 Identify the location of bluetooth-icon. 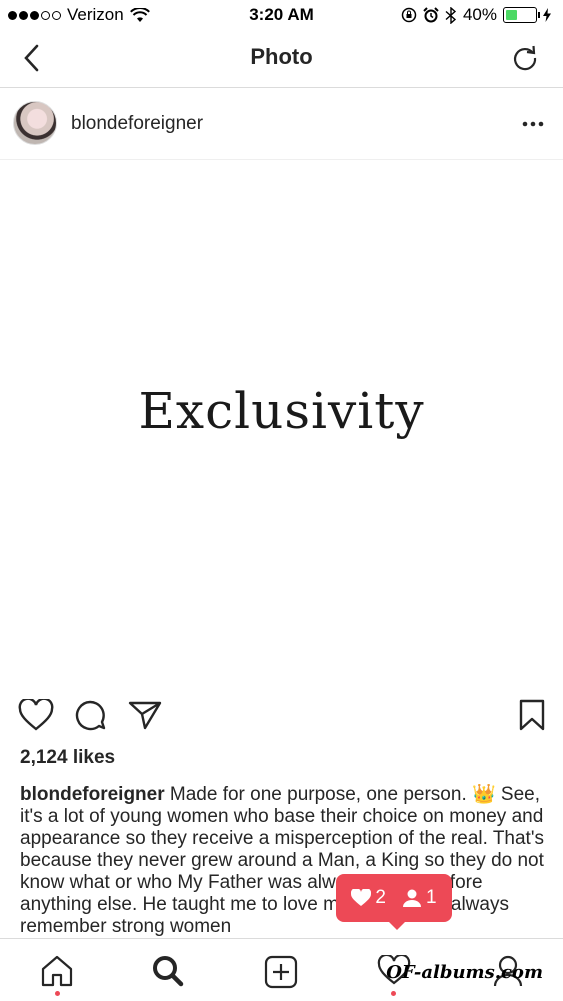
(451, 15).